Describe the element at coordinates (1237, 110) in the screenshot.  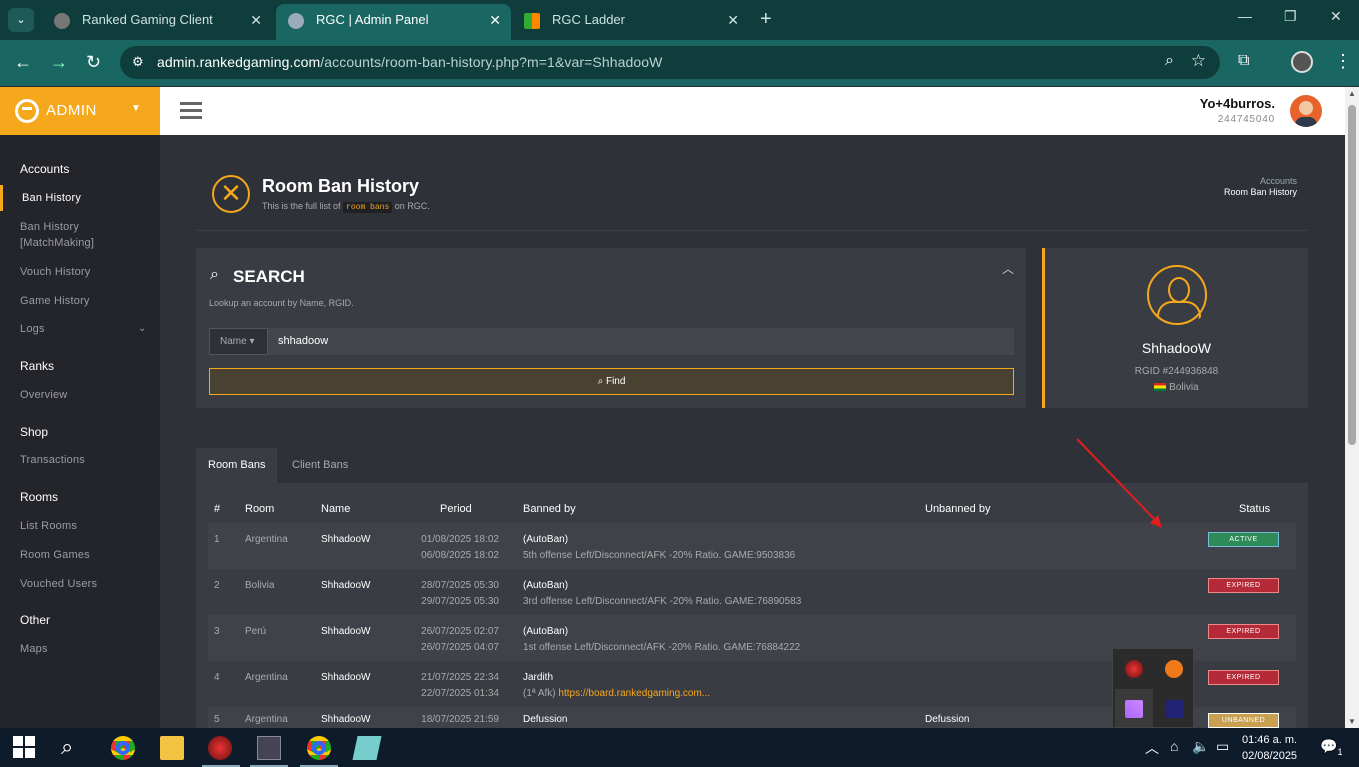
I see `user-info: Yo+4burros. 244745040` at that location.